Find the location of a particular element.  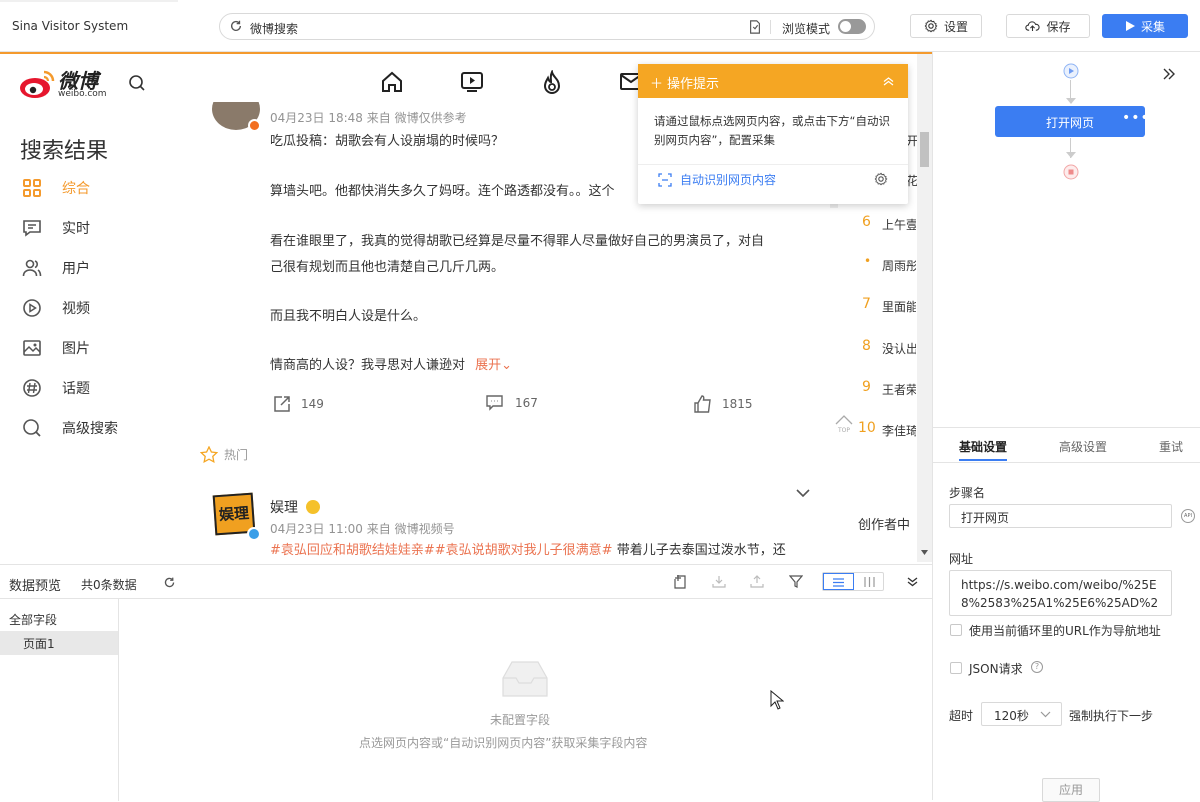

page-item-label: 页面1 is located at coordinates (39, 644).